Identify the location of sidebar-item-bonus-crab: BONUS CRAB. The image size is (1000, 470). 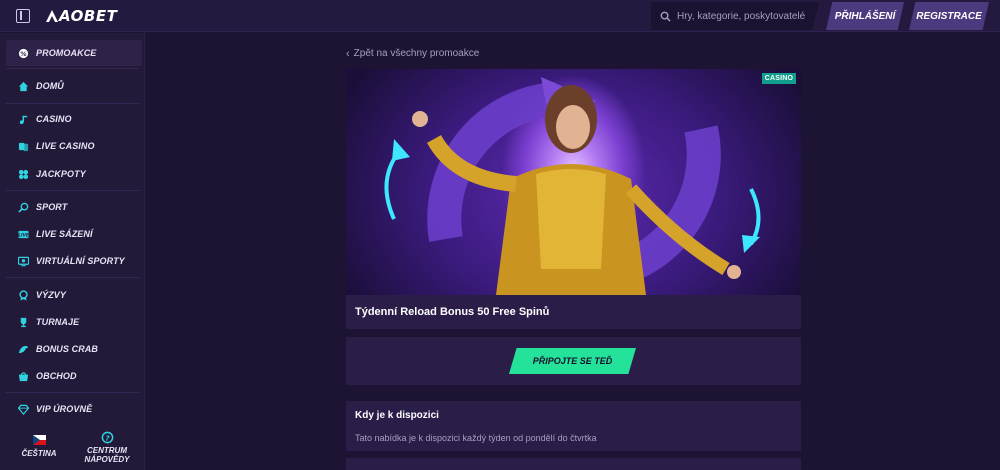
(74, 349).